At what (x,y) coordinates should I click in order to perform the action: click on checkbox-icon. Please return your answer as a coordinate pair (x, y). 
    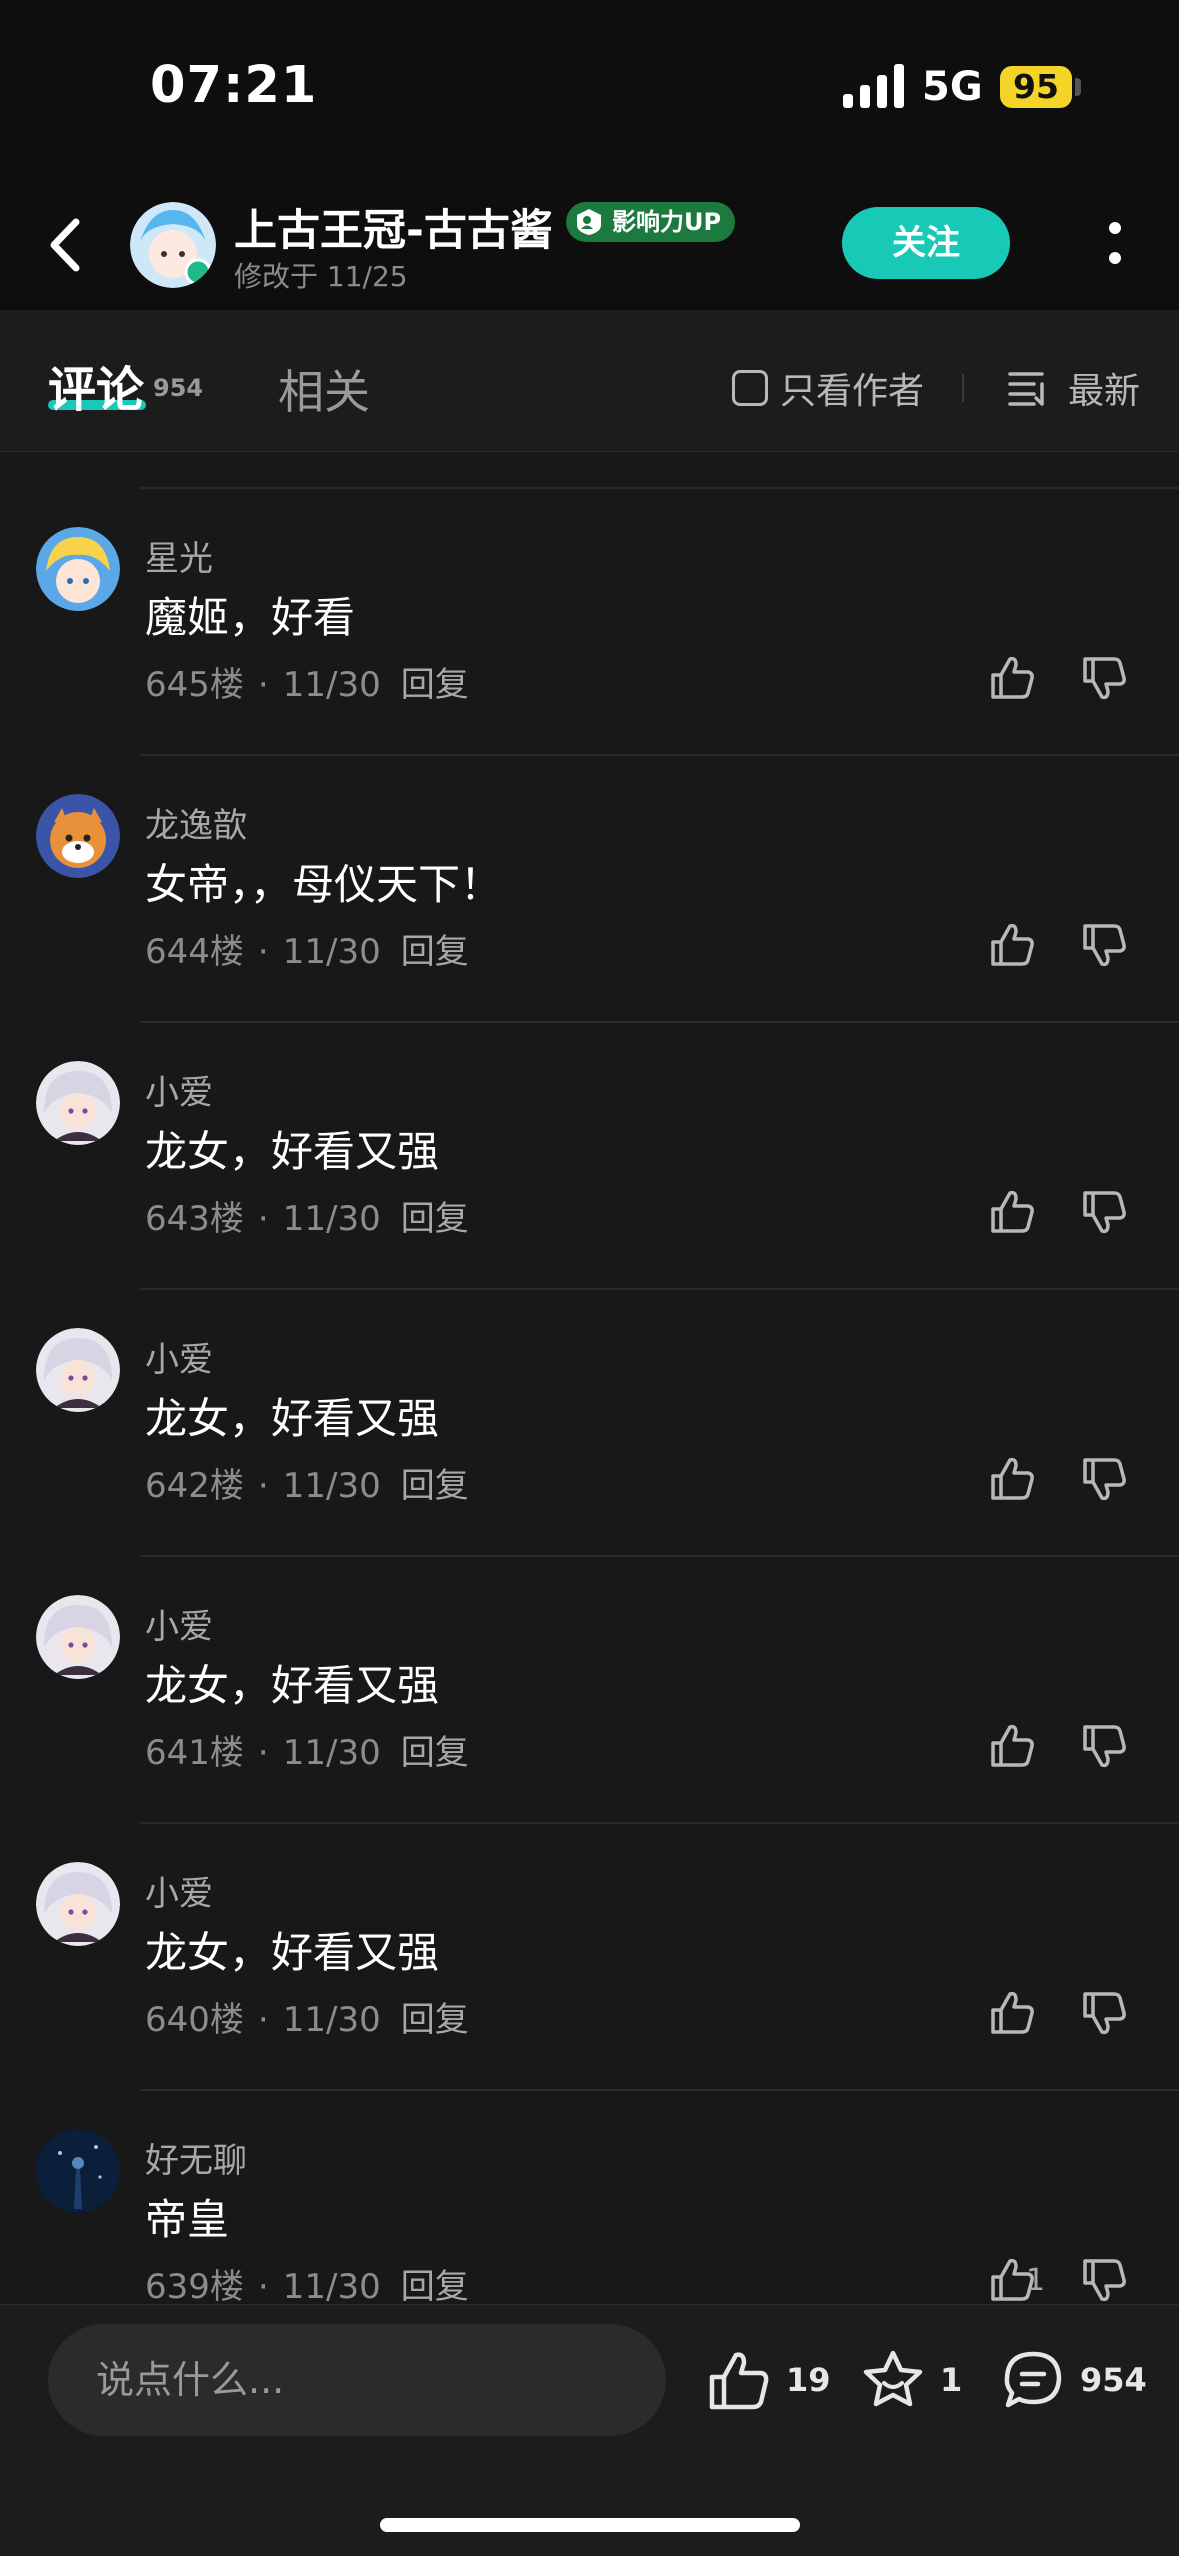
    Looking at the image, I should click on (750, 388).